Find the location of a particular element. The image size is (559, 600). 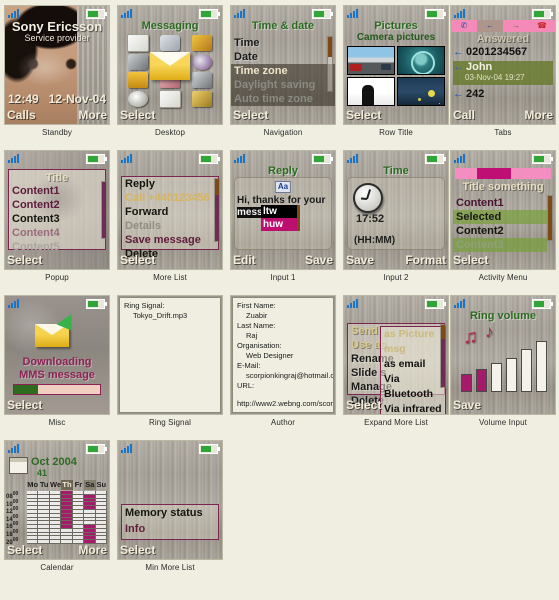

volume-level-bars is located at coordinates (504, 366).